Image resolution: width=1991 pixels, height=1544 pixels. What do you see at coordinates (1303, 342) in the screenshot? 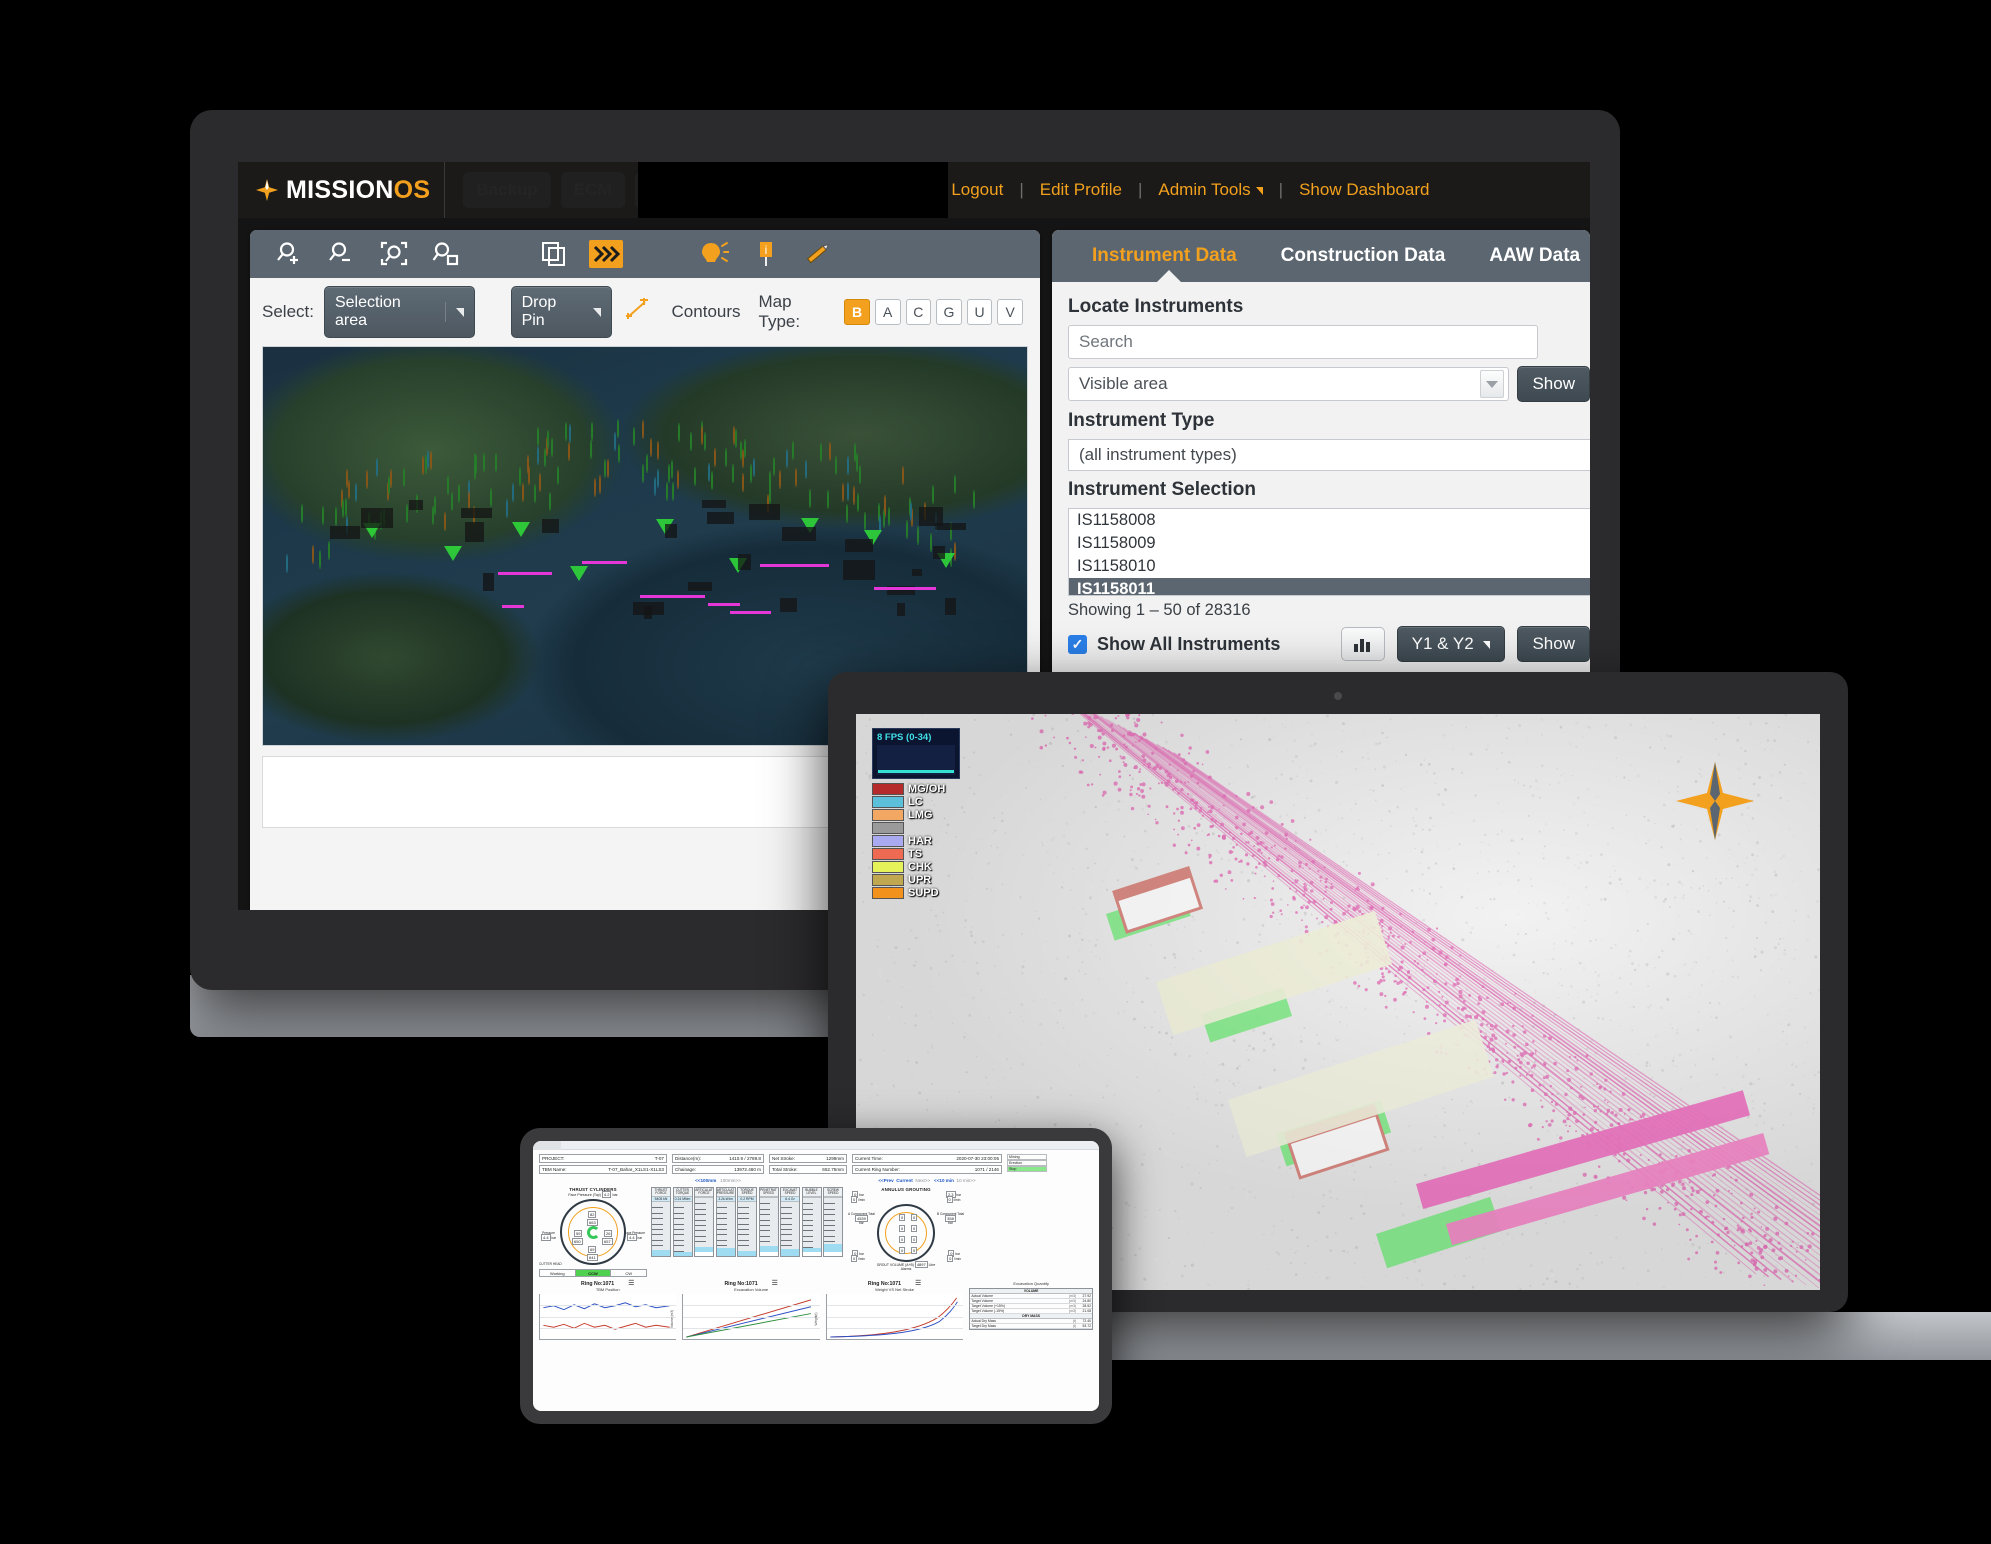
I see `search-input: Search` at bounding box center [1303, 342].